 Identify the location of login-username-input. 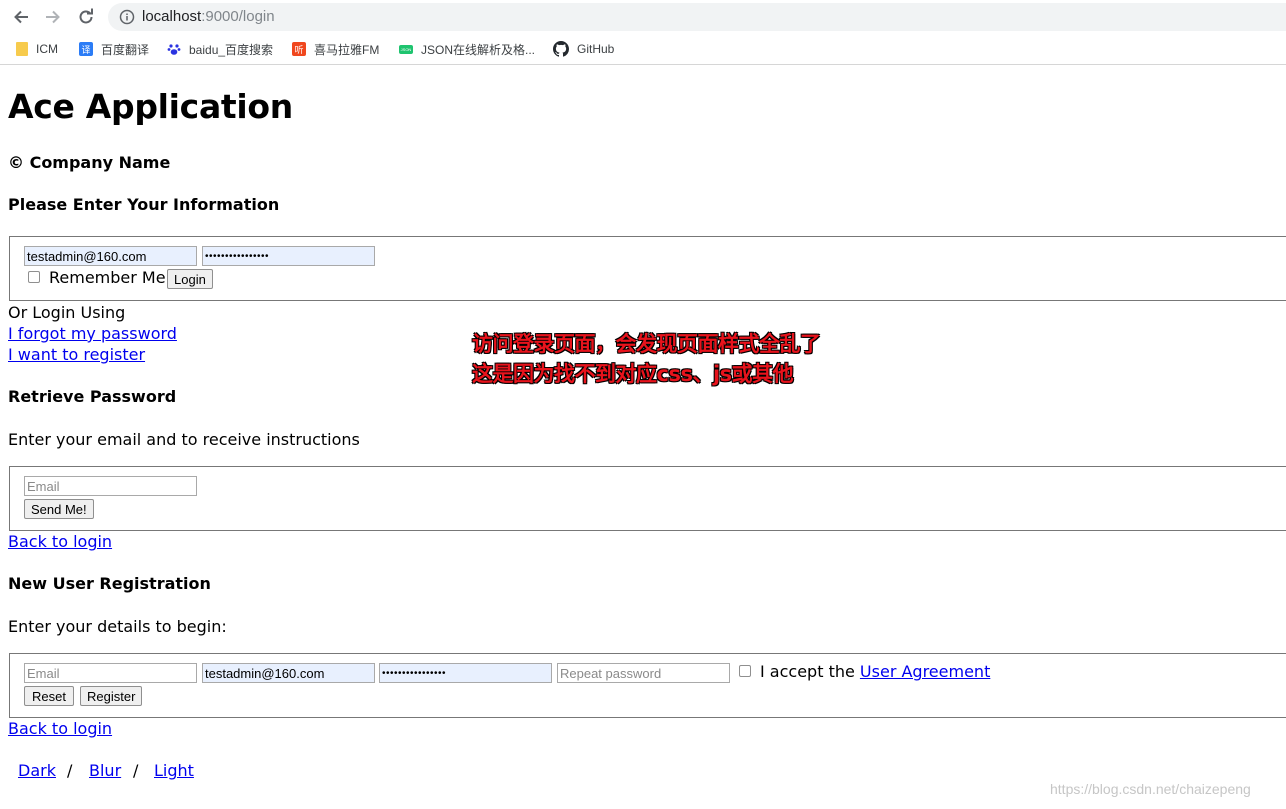
(110, 256).